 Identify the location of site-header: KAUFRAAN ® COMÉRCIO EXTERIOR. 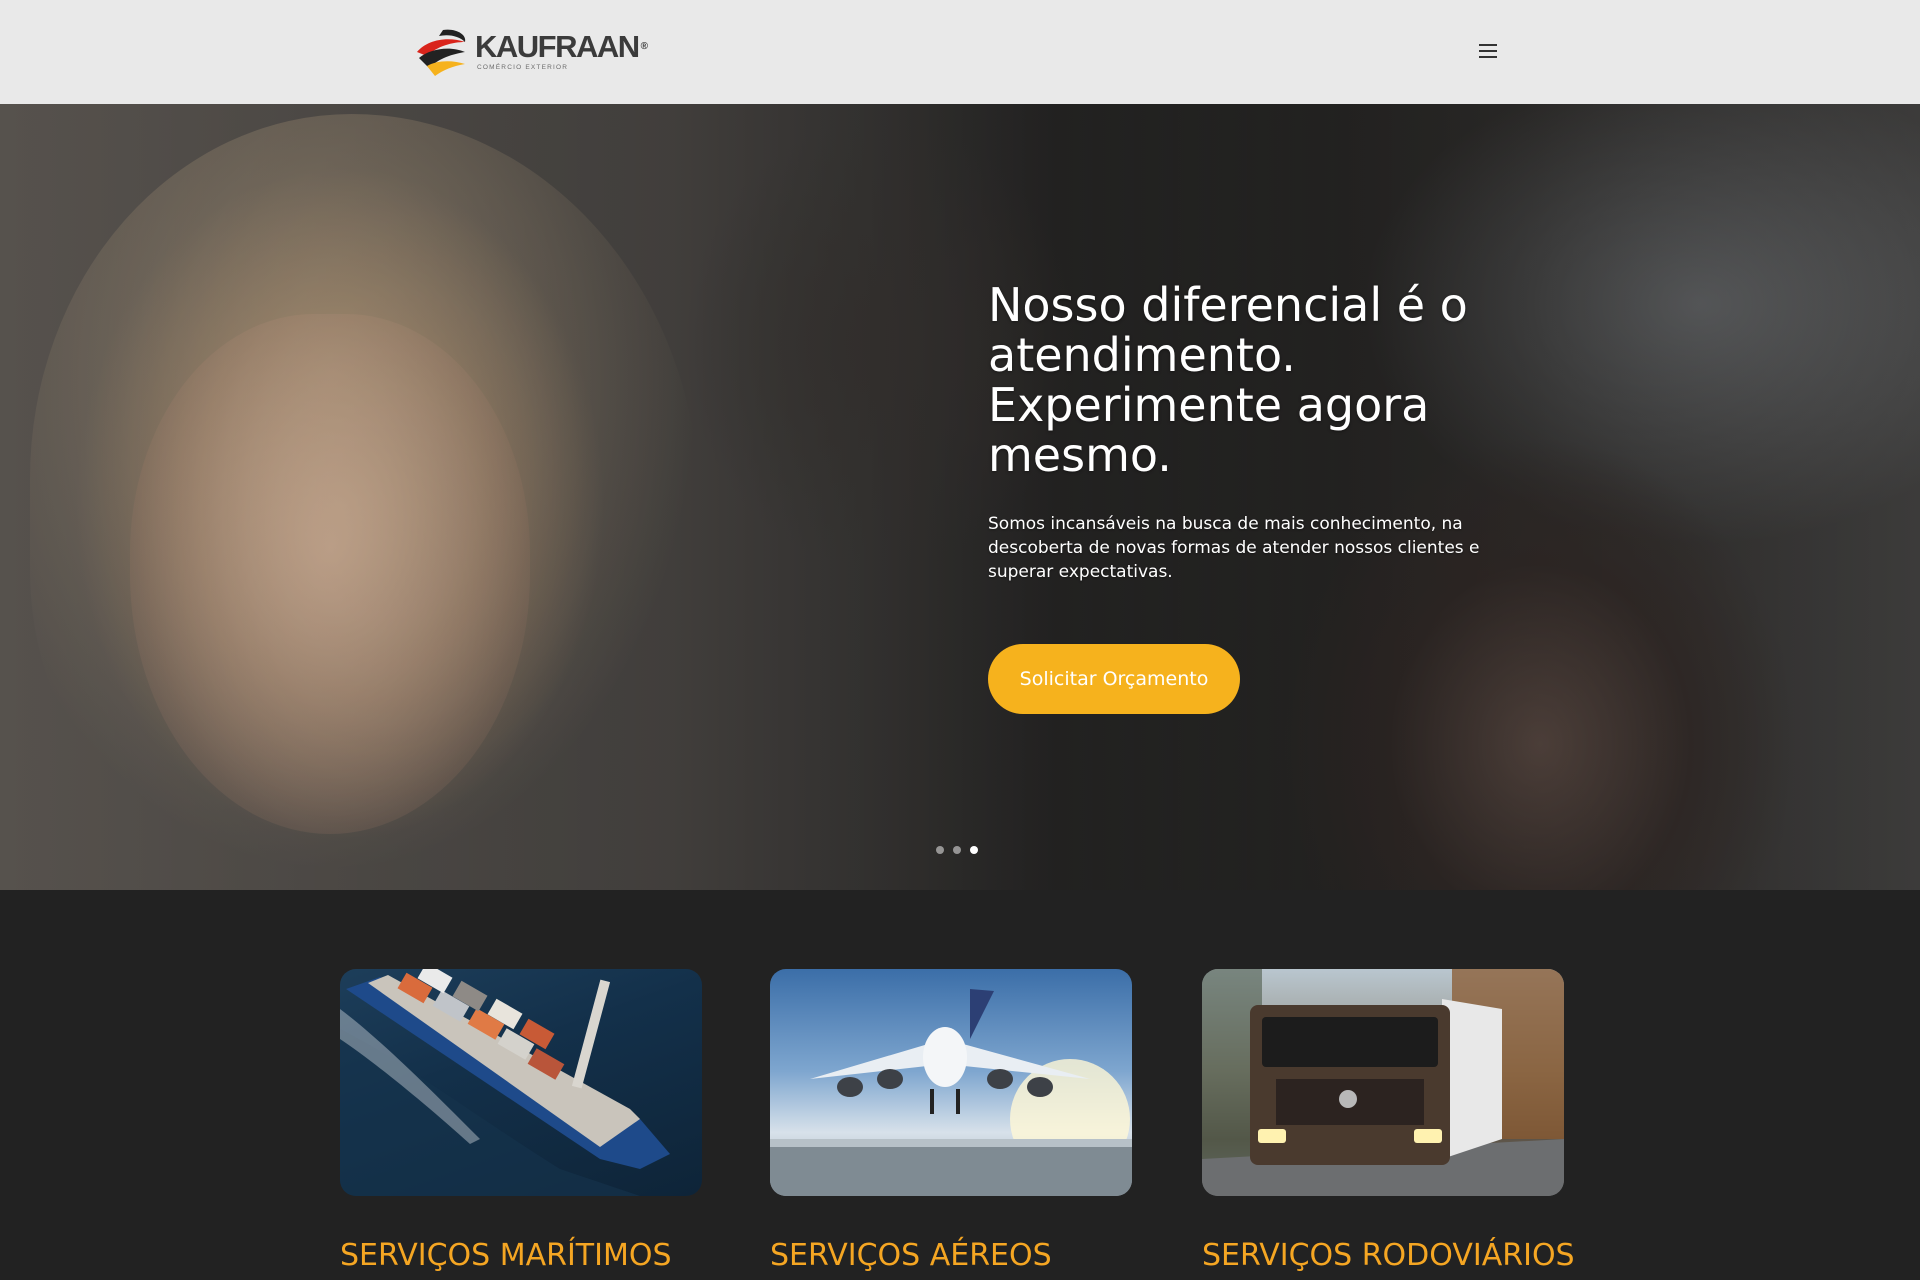
(960, 52).